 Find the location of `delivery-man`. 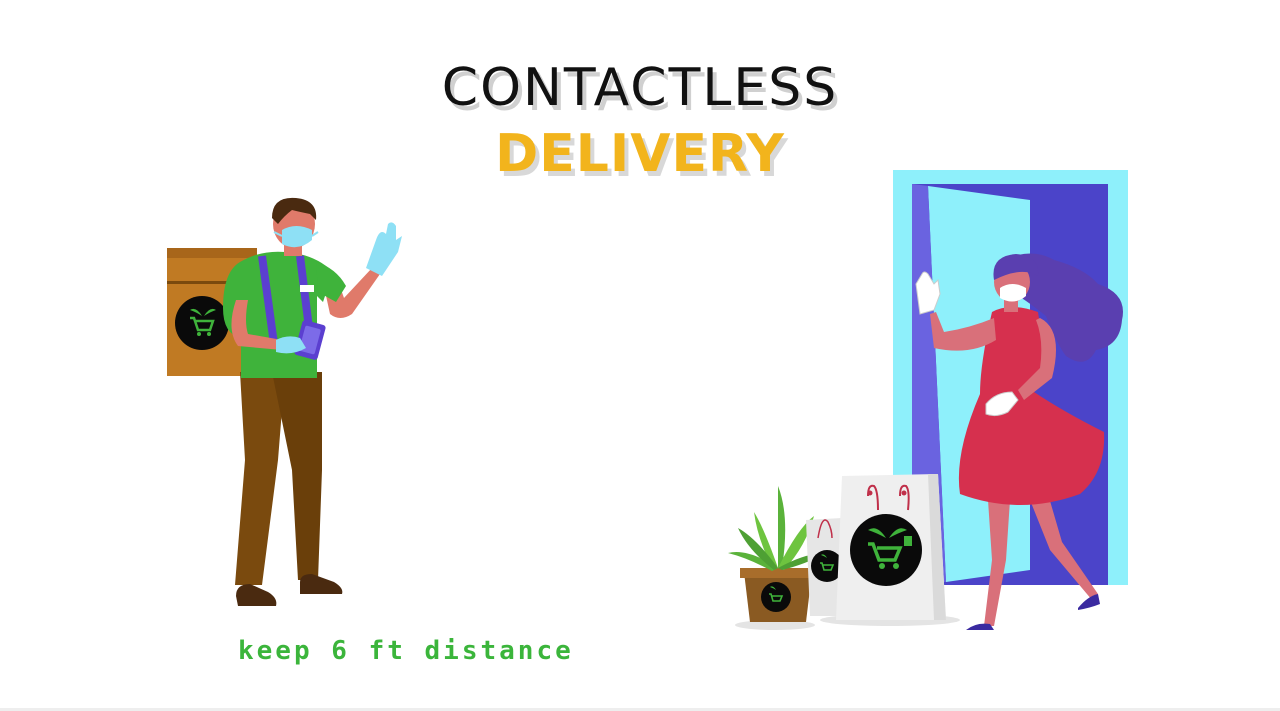

delivery-man is located at coordinates (284, 401).